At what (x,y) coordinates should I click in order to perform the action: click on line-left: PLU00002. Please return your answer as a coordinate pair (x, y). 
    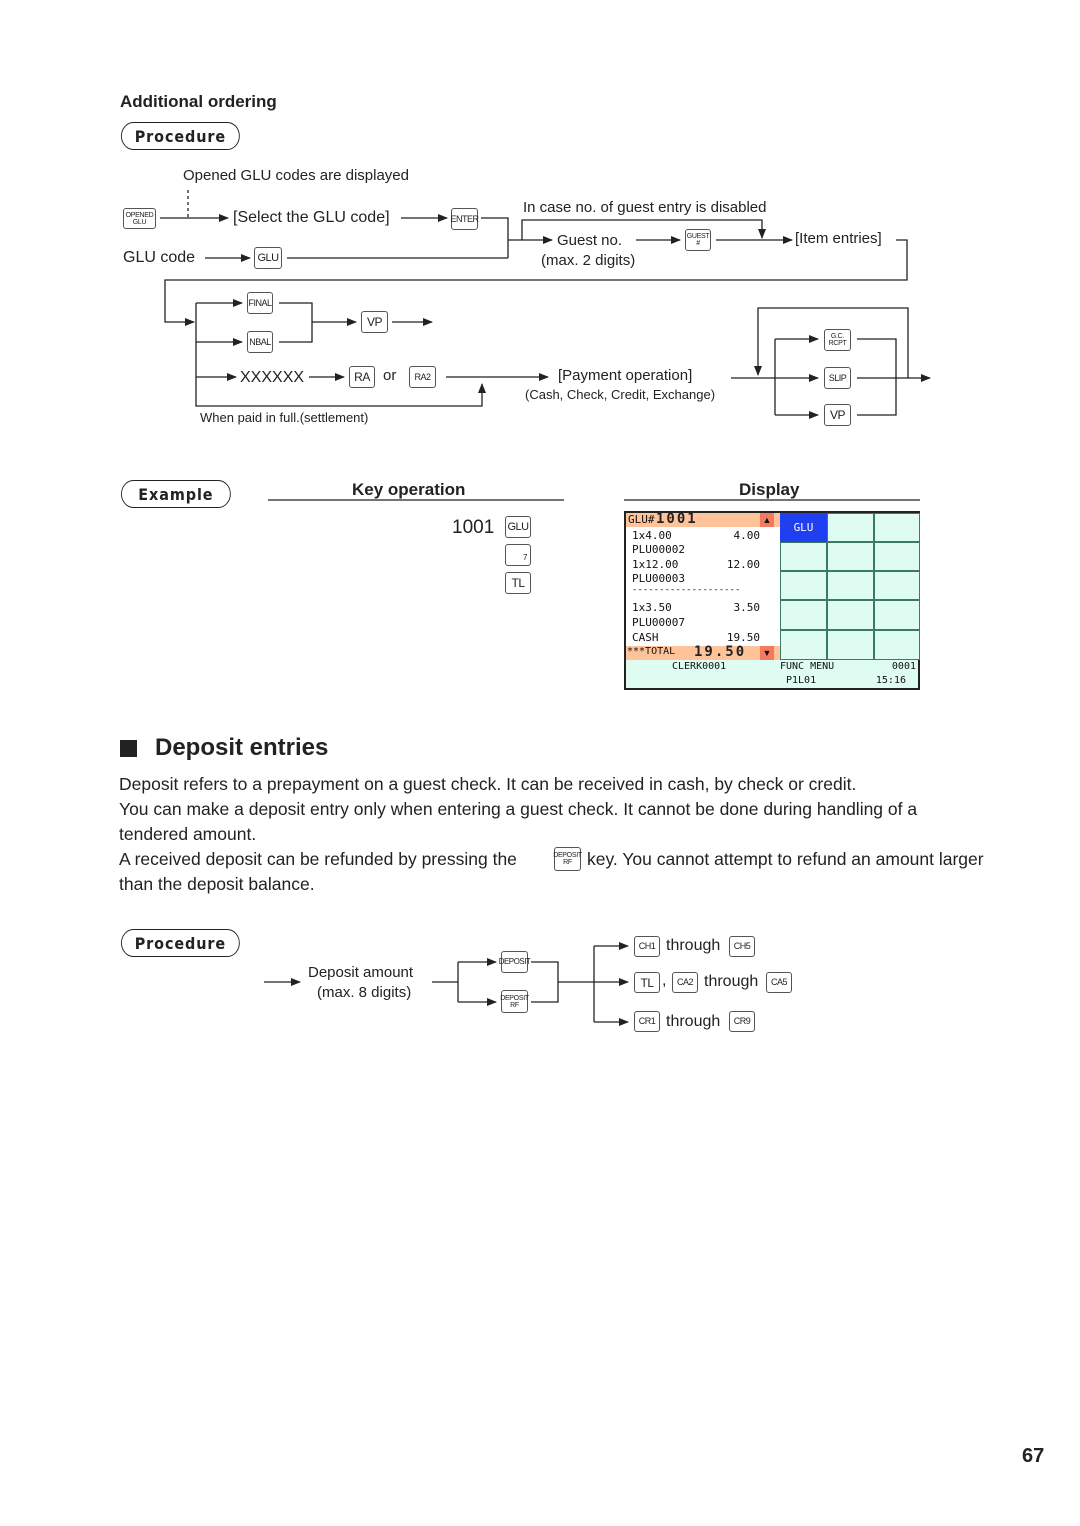
    Looking at the image, I should click on (658, 549).